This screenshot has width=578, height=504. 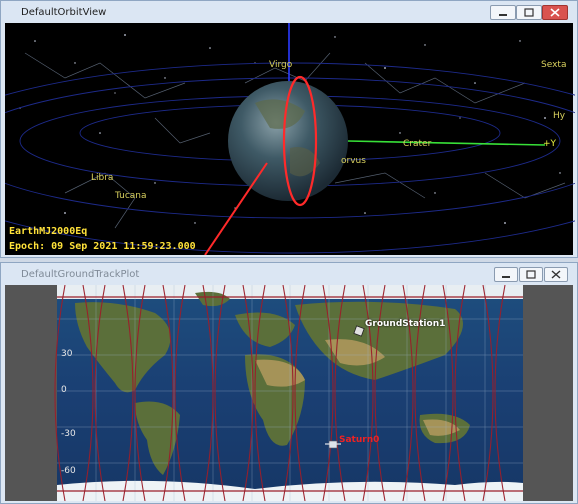 What do you see at coordinates (64, 390) in the screenshot?
I see `latitude-label: 0` at bounding box center [64, 390].